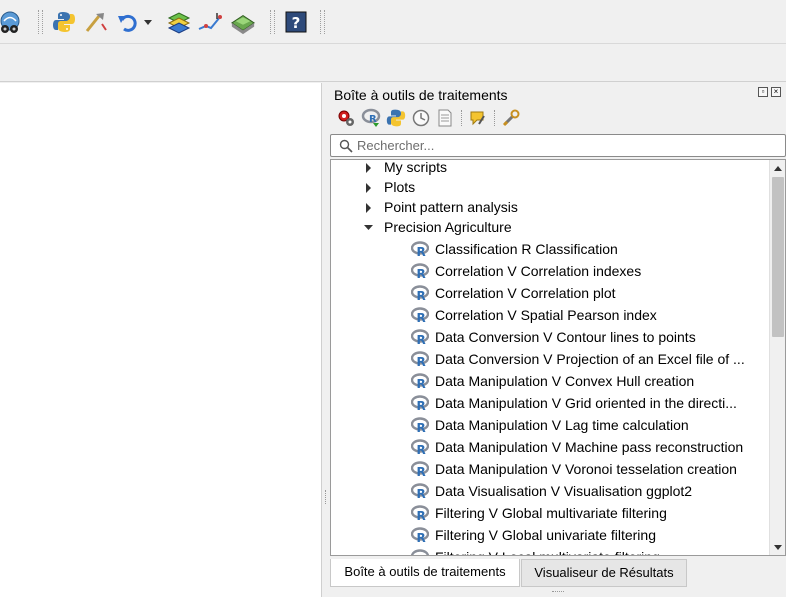  Describe the element at coordinates (604, 573) in the screenshot. I see `tab-results-viewer: Visualiseur de Résultats` at that location.